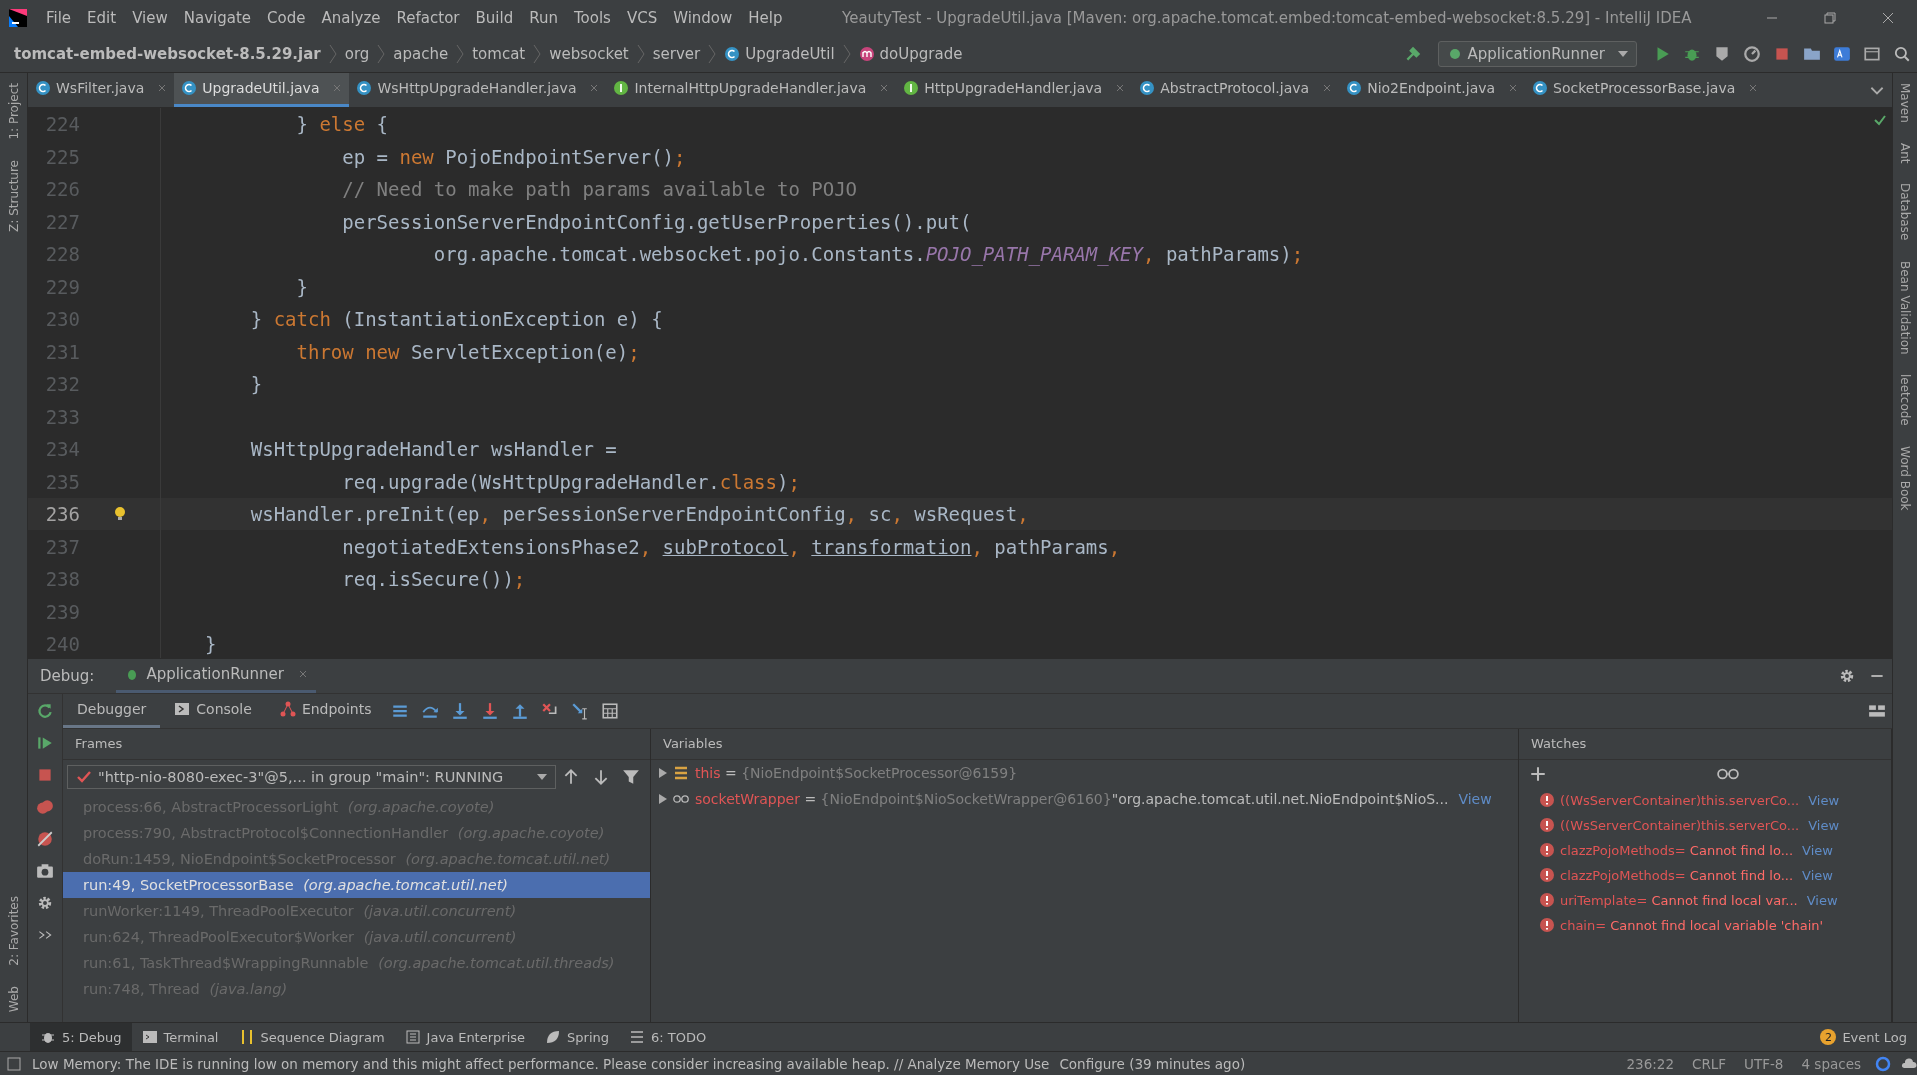 The width and height of the screenshot is (1917, 1075). What do you see at coordinates (589, 54) in the screenshot?
I see `breadcrumb: websocket` at bounding box center [589, 54].